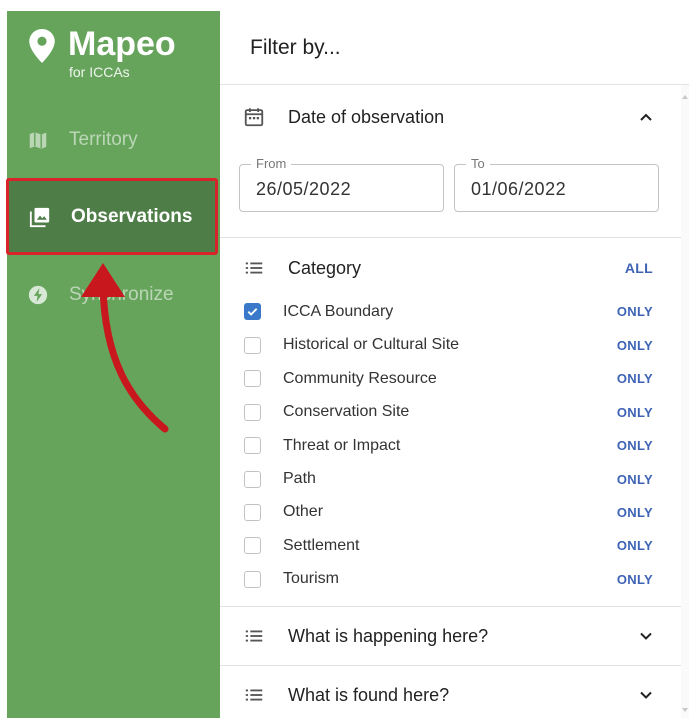 The width and height of the screenshot is (689, 718). What do you see at coordinates (366, 116) in the screenshot?
I see `section-title: Date of observation` at bounding box center [366, 116].